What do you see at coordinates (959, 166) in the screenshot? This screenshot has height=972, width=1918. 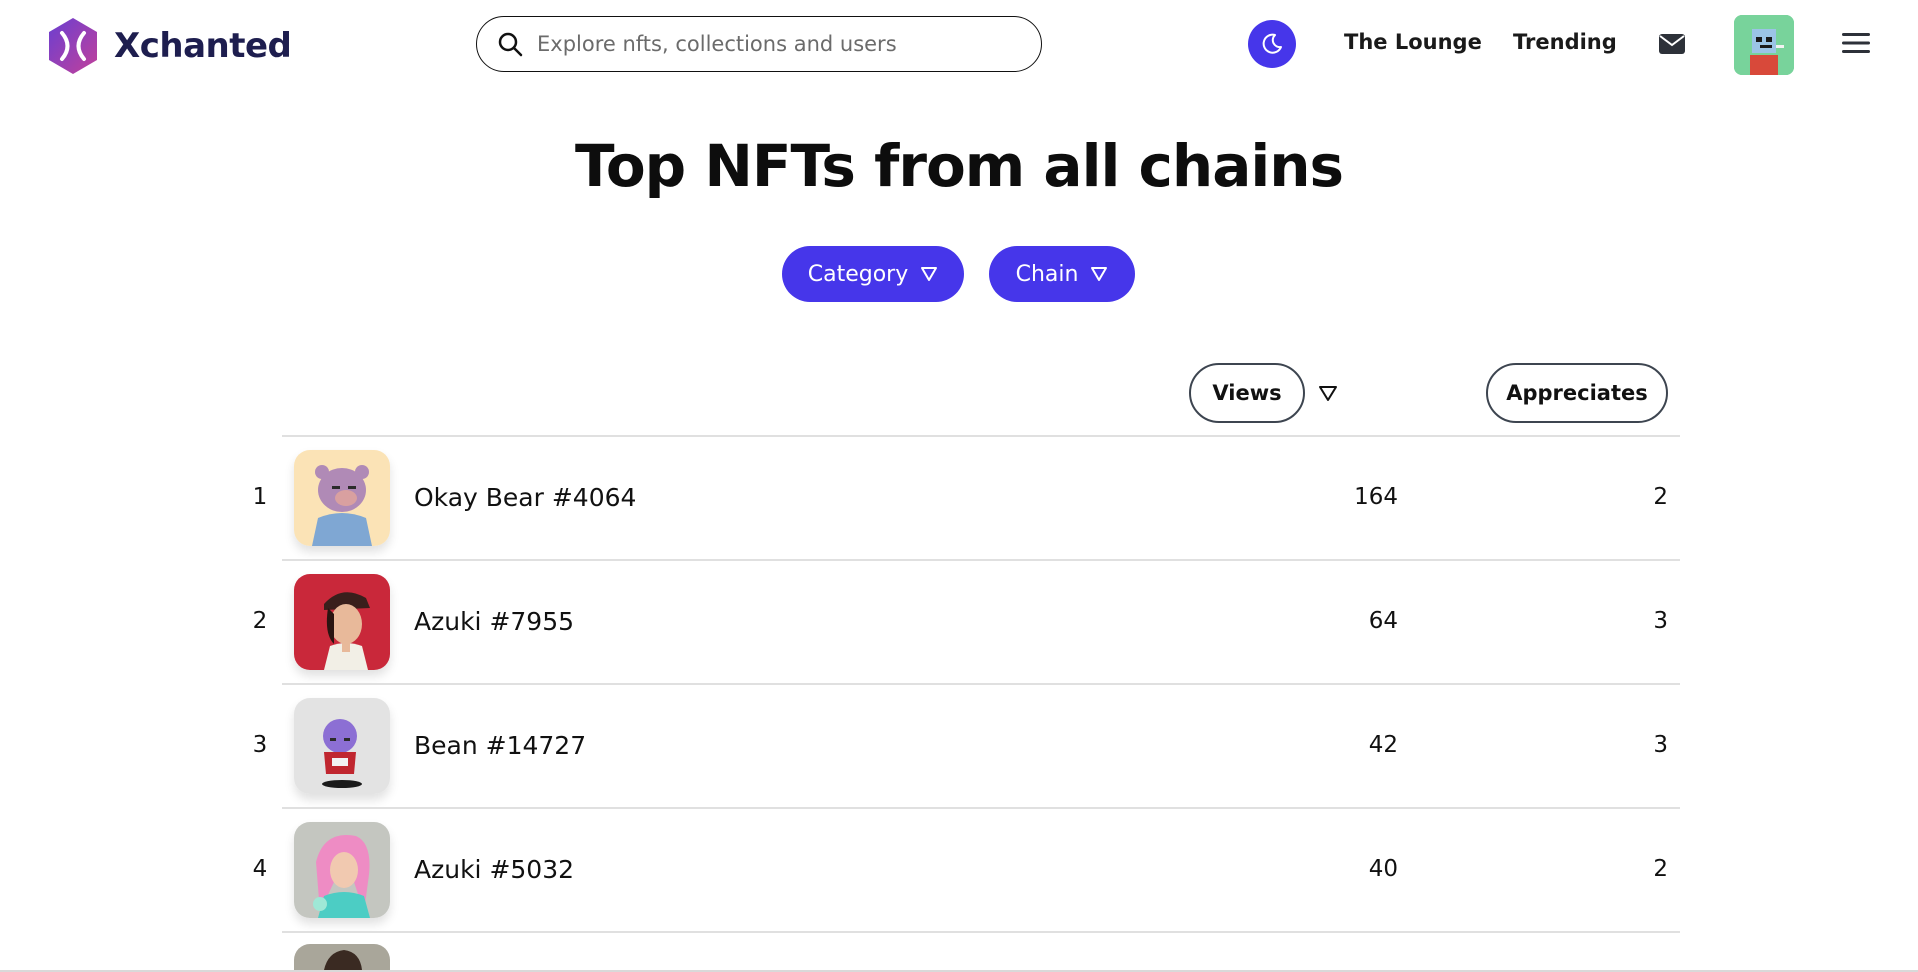 I see `page-title: Top NFTs from all chains` at bounding box center [959, 166].